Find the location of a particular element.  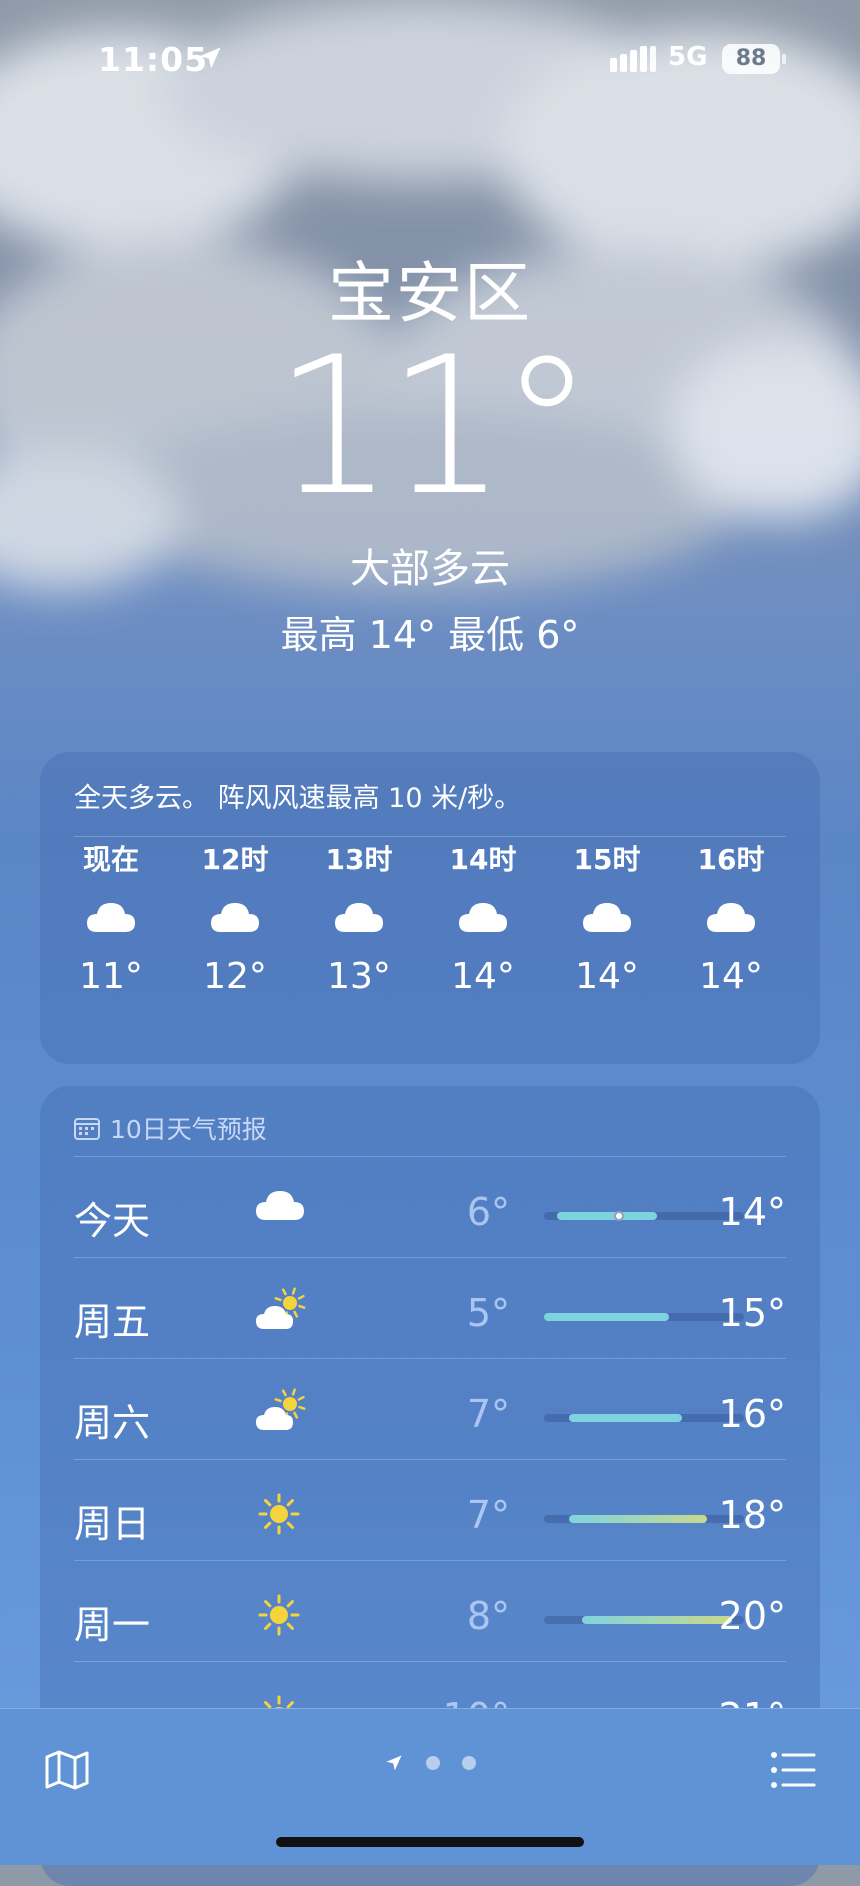

hour-temp: 13° is located at coordinates (359, 976).